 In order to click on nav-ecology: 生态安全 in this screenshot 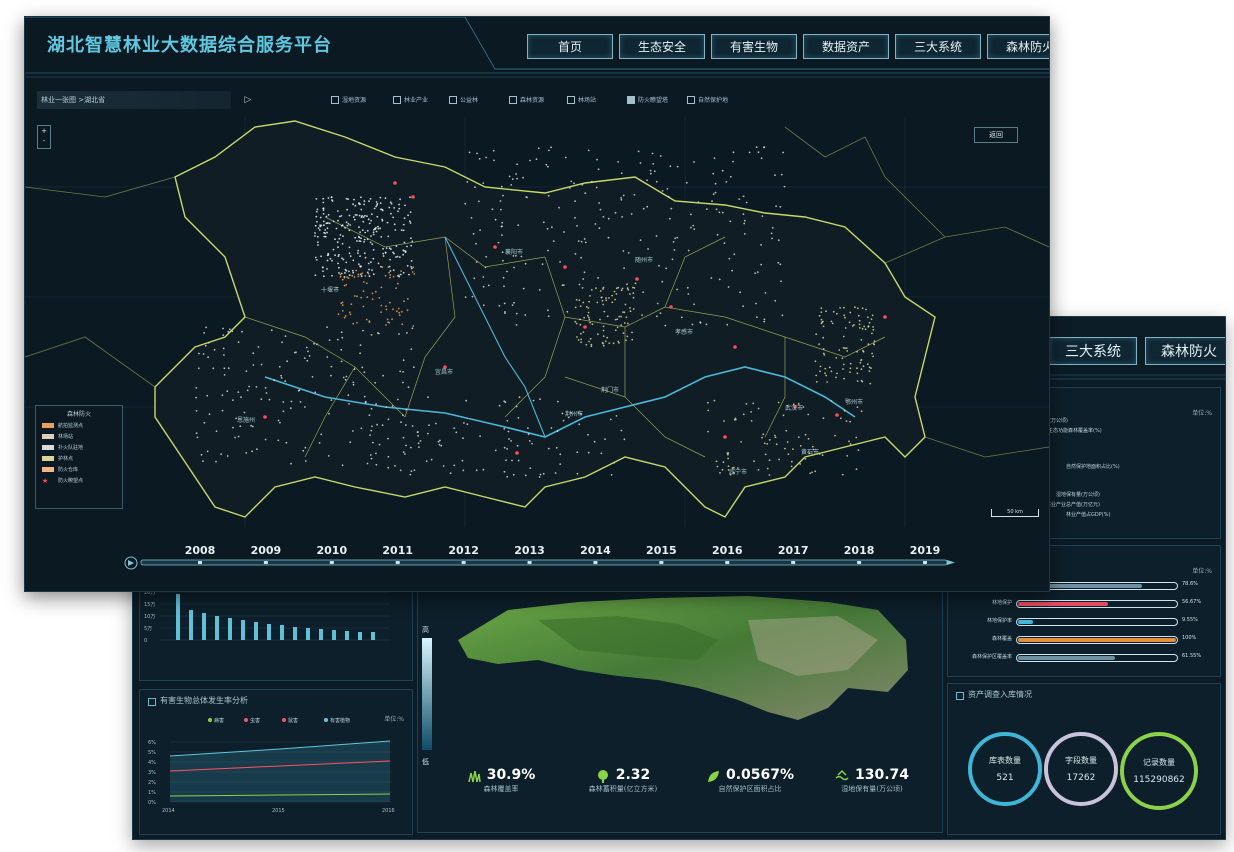, I will do `click(662, 46)`.